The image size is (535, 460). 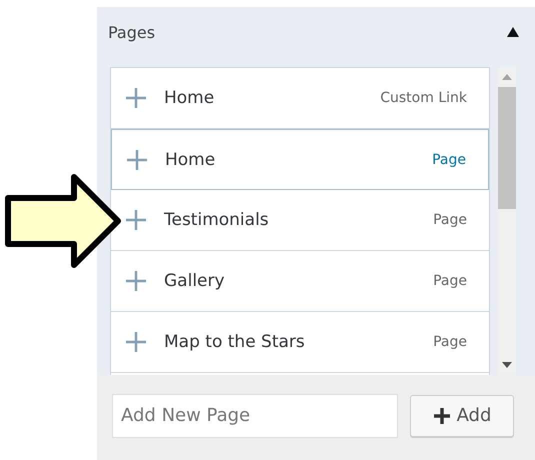 What do you see at coordinates (423, 98) in the screenshot?
I see `item-type: Custom Link` at bounding box center [423, 98].